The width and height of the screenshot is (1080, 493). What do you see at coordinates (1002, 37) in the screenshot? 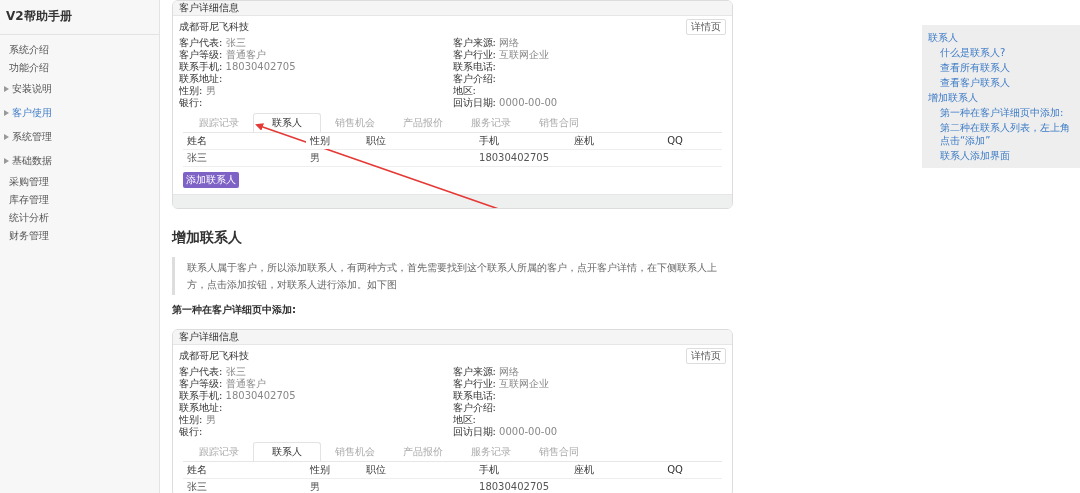
I see `toc-link: 联系人` at bounding box center [1002, 37].